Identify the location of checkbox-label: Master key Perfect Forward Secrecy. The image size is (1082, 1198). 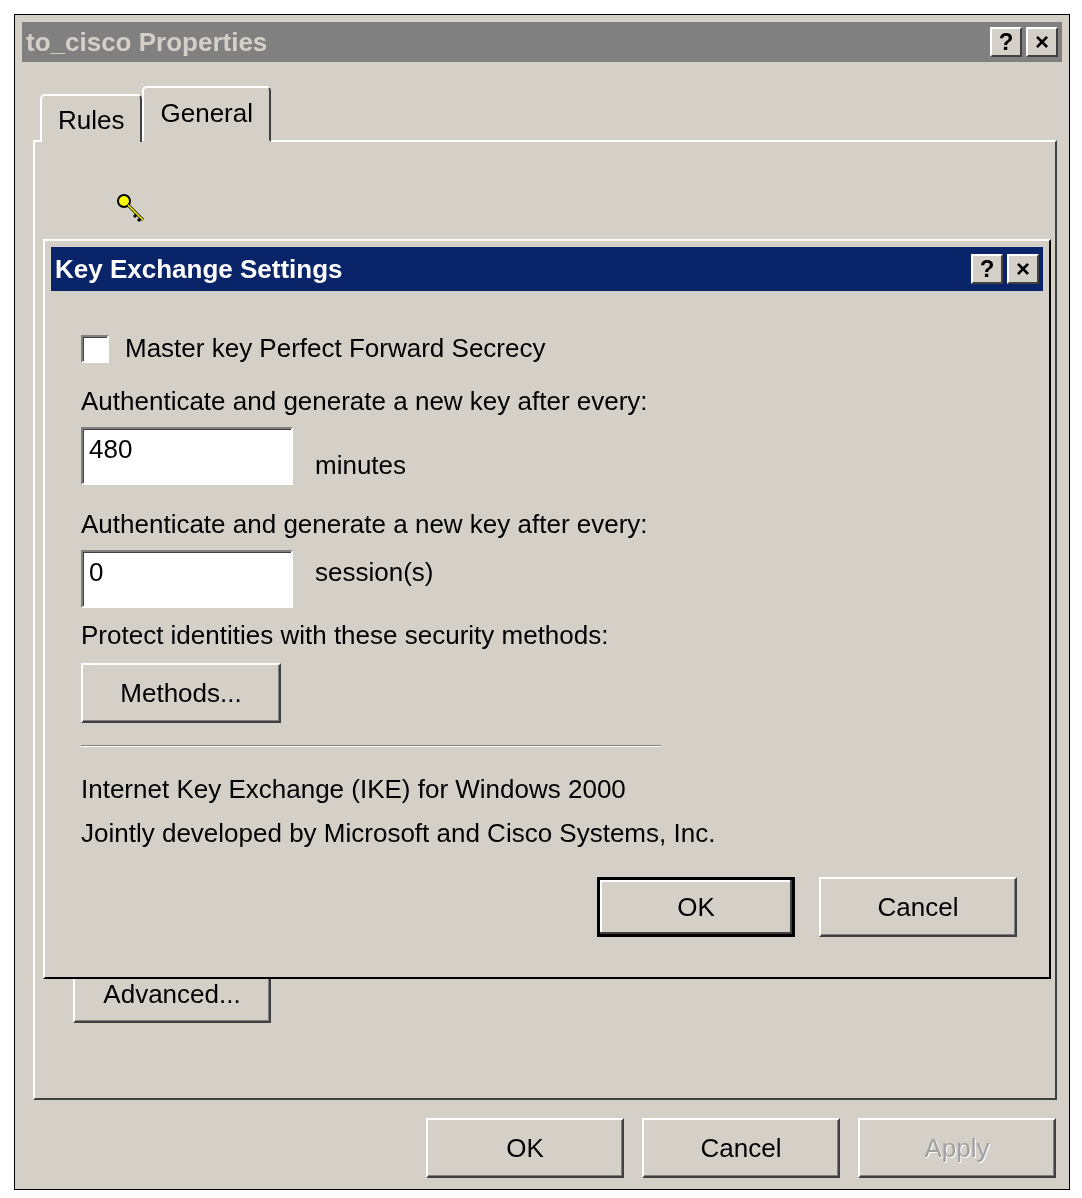
(335, 348).